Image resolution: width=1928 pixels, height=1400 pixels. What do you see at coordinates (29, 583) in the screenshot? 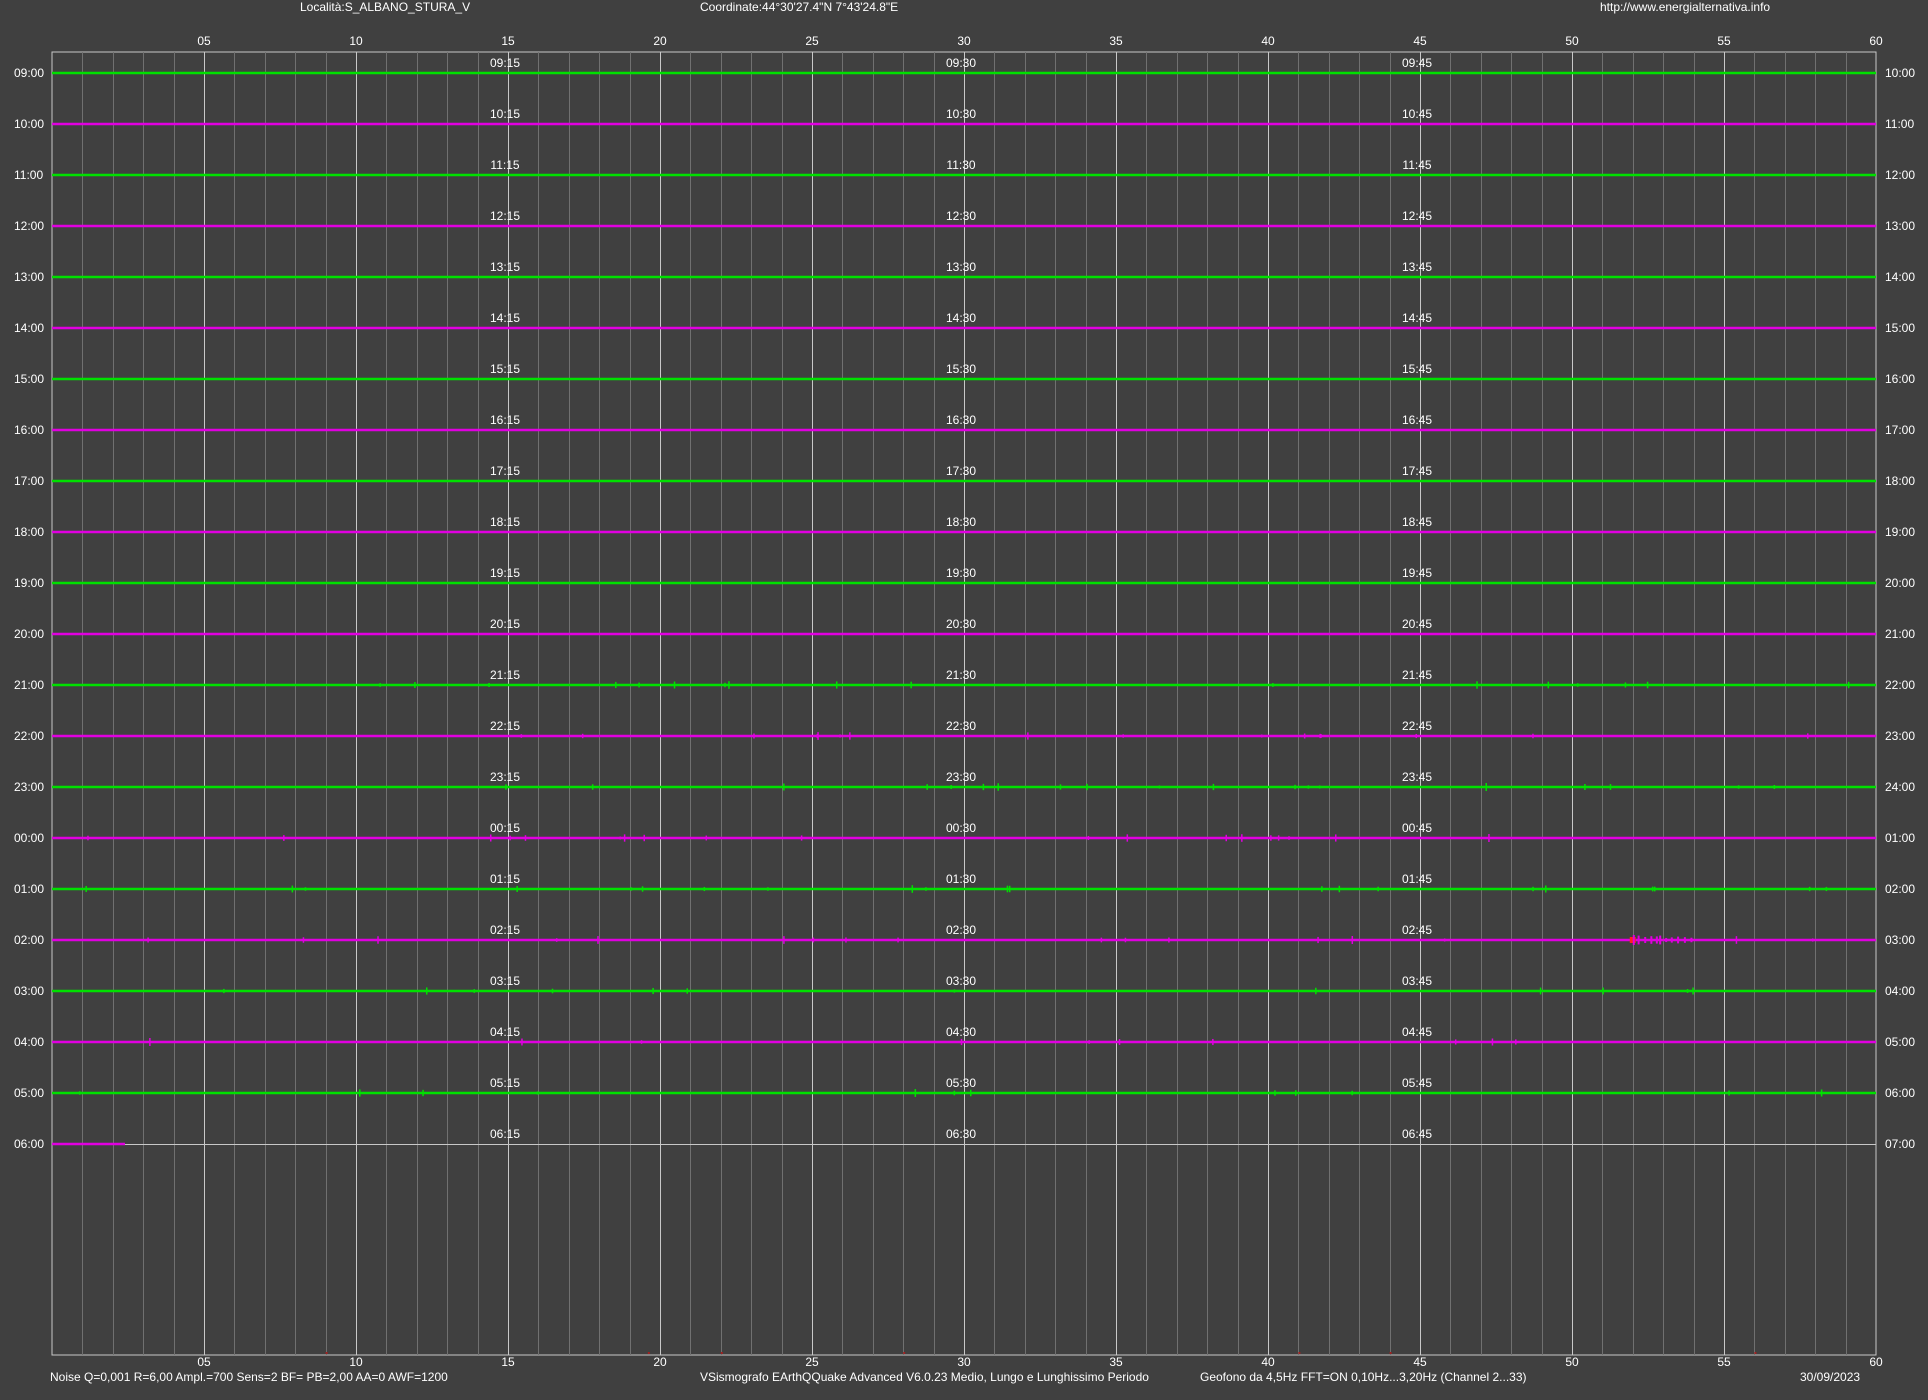
I see `row-time-label-left: 19:00` at bounding box center [29, 583].